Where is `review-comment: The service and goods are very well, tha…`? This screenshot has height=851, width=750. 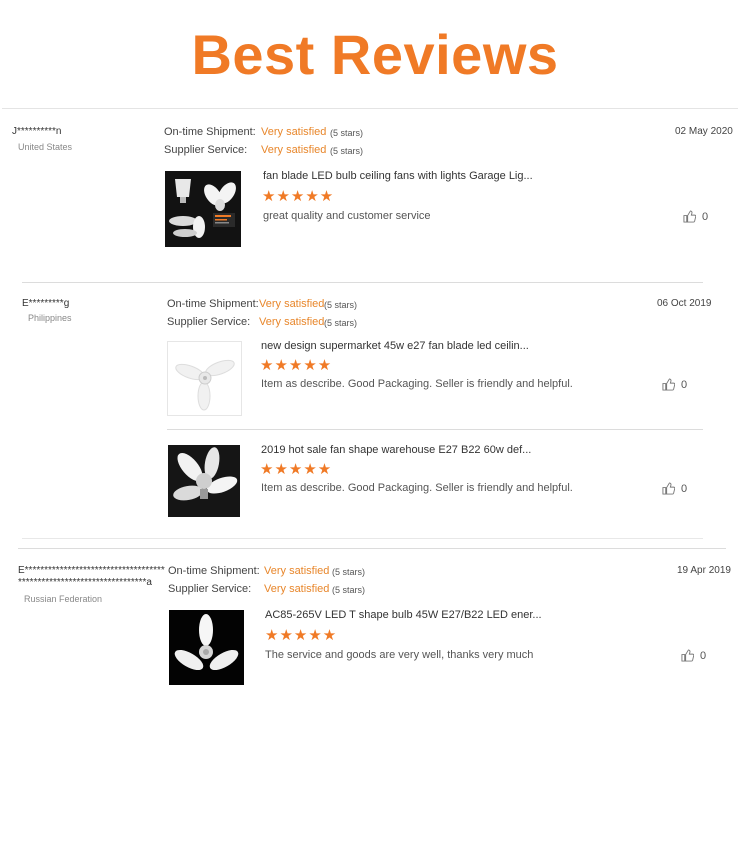 review-comment: The service and goods are very well, tha… is located at coordinates (399, 655).